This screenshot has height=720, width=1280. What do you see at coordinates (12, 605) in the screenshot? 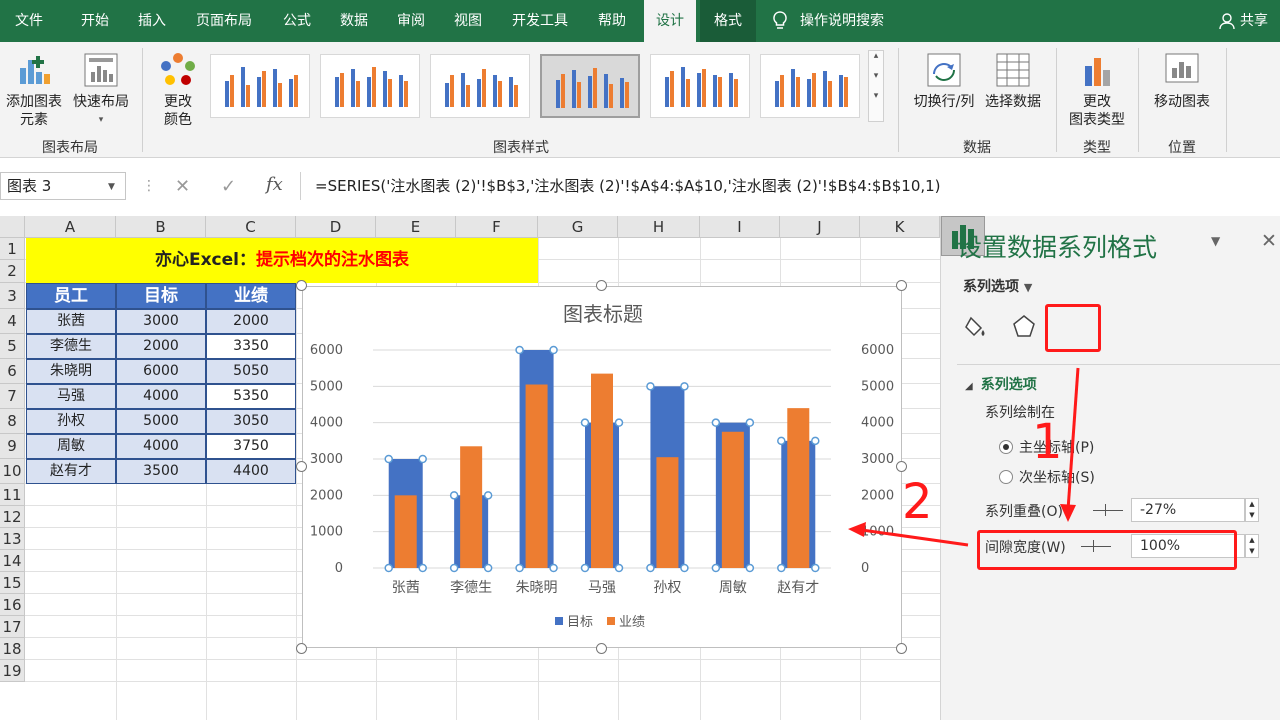
I see `row-header: 16` at bounding box center [12, 605].